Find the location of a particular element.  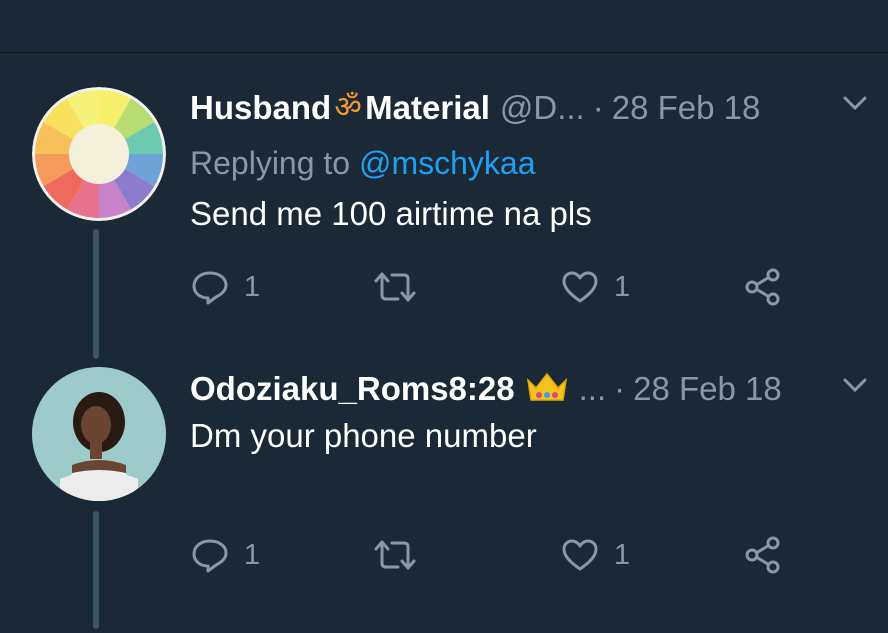

tweet-header: Husband ॐ Material @D... · 28 Feb 18 is located at coordinates (529, 108).